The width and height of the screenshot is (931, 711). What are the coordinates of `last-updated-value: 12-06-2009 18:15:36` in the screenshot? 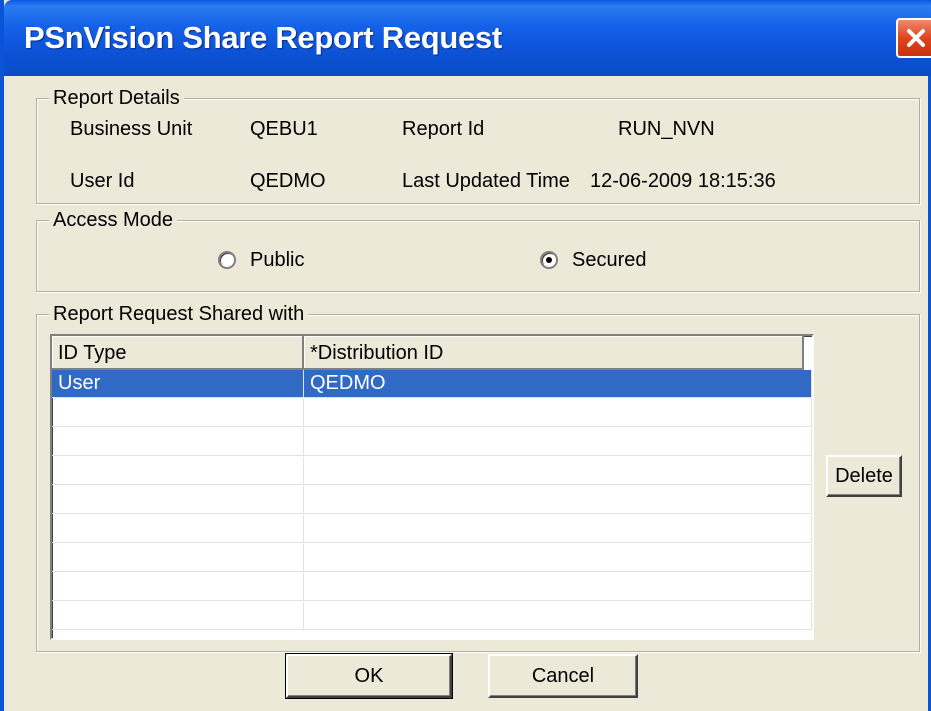 It's located at (683, 181).